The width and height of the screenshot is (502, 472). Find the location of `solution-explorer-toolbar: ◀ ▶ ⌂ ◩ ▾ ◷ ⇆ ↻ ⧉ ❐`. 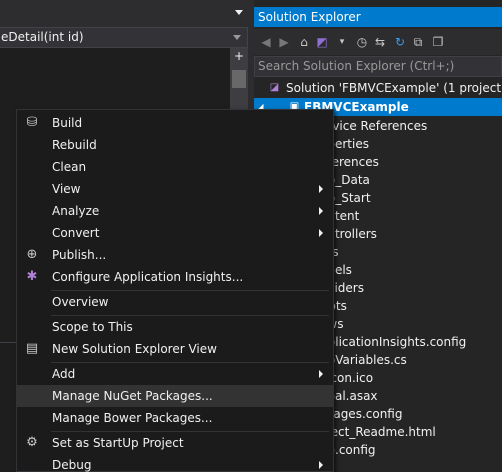

solution-explorer-toolbar: ◀ ▶ ⌂ ◩ ▾ ◷ ⇆ ↻ ⧉ ❐ is located at coordinates (378, 42).